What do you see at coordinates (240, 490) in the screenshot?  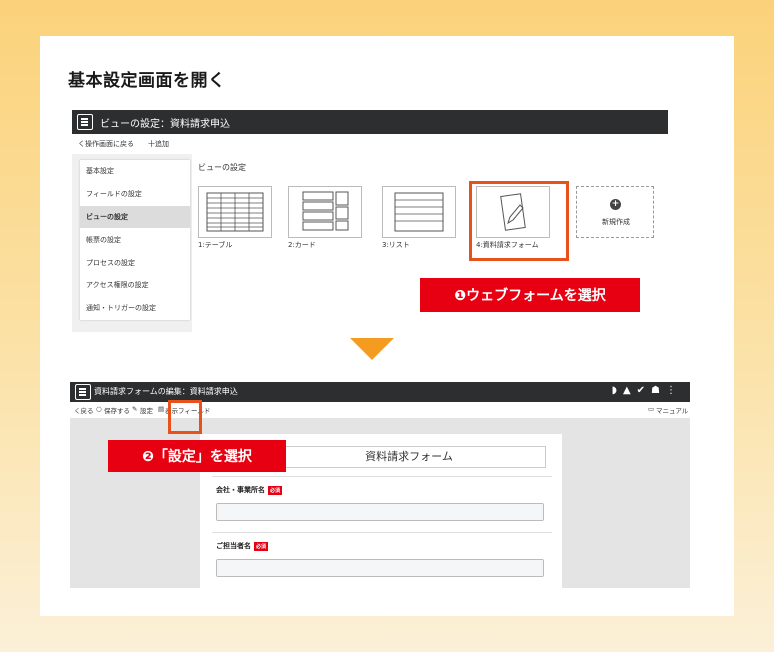 I see `field-label-company-text: 会社・事業所名` at bounding box center [240, 490].